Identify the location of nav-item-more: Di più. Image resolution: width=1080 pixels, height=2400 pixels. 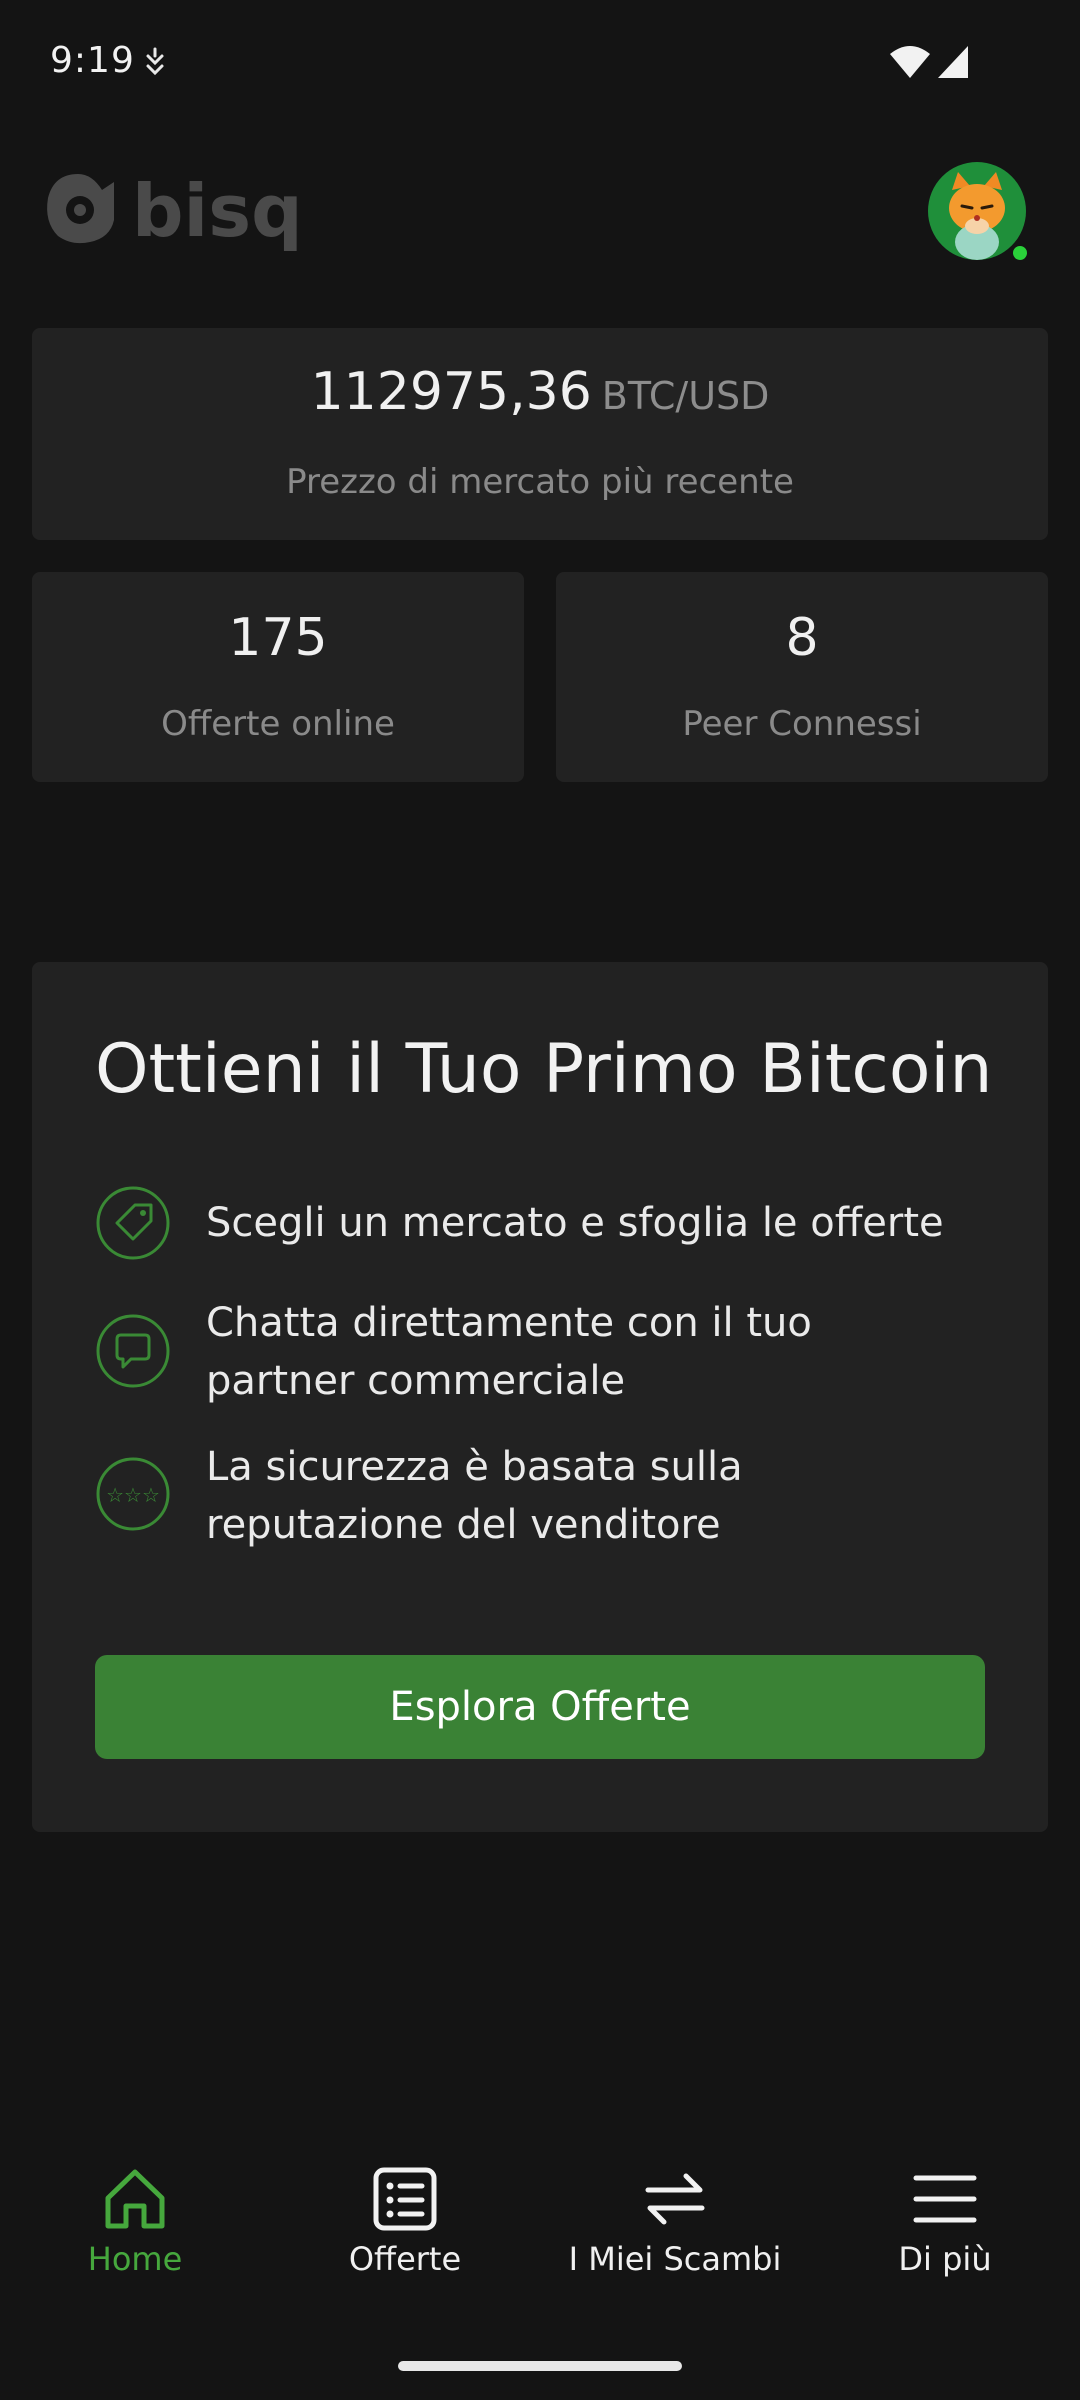
(945, 2210).